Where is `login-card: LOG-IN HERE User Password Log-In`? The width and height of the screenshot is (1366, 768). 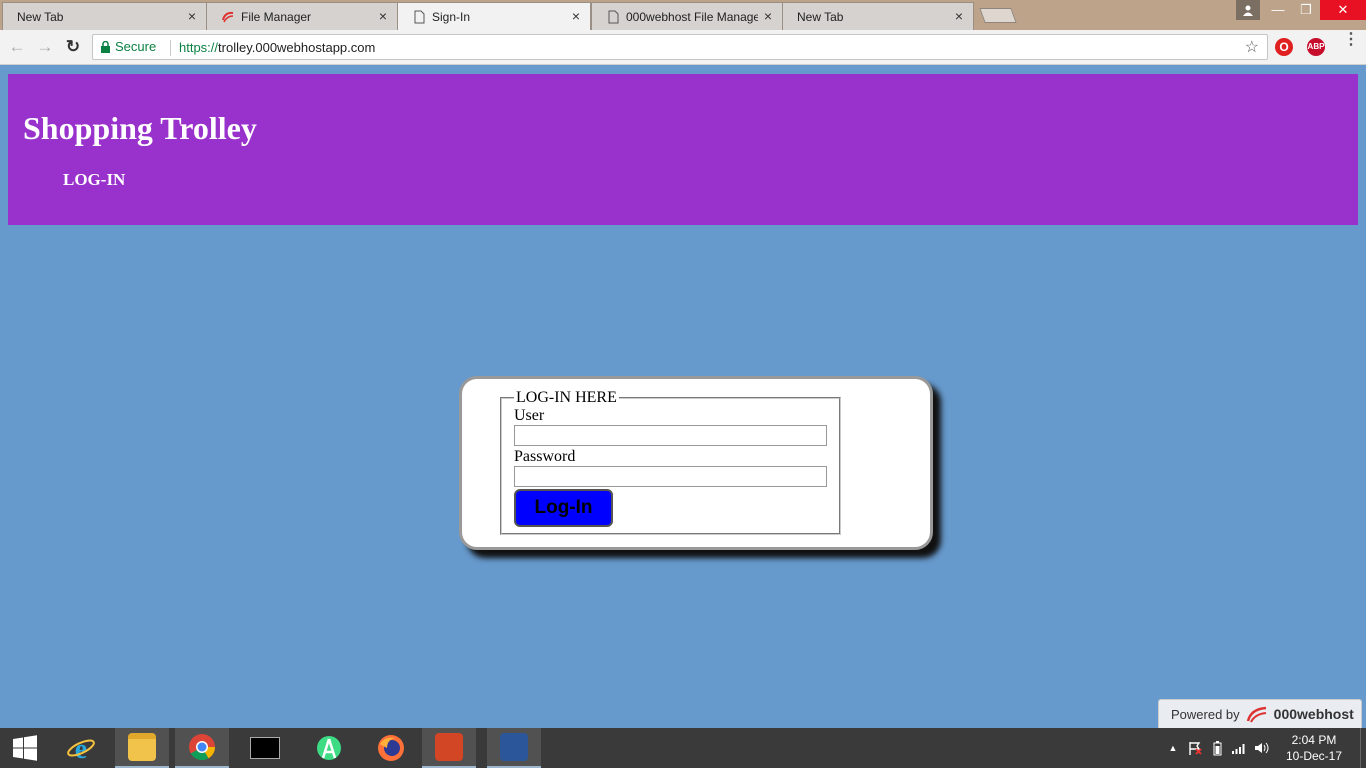 login-card: LOG-IN HERE User Password Log-In is located at coordinates (696, 463).